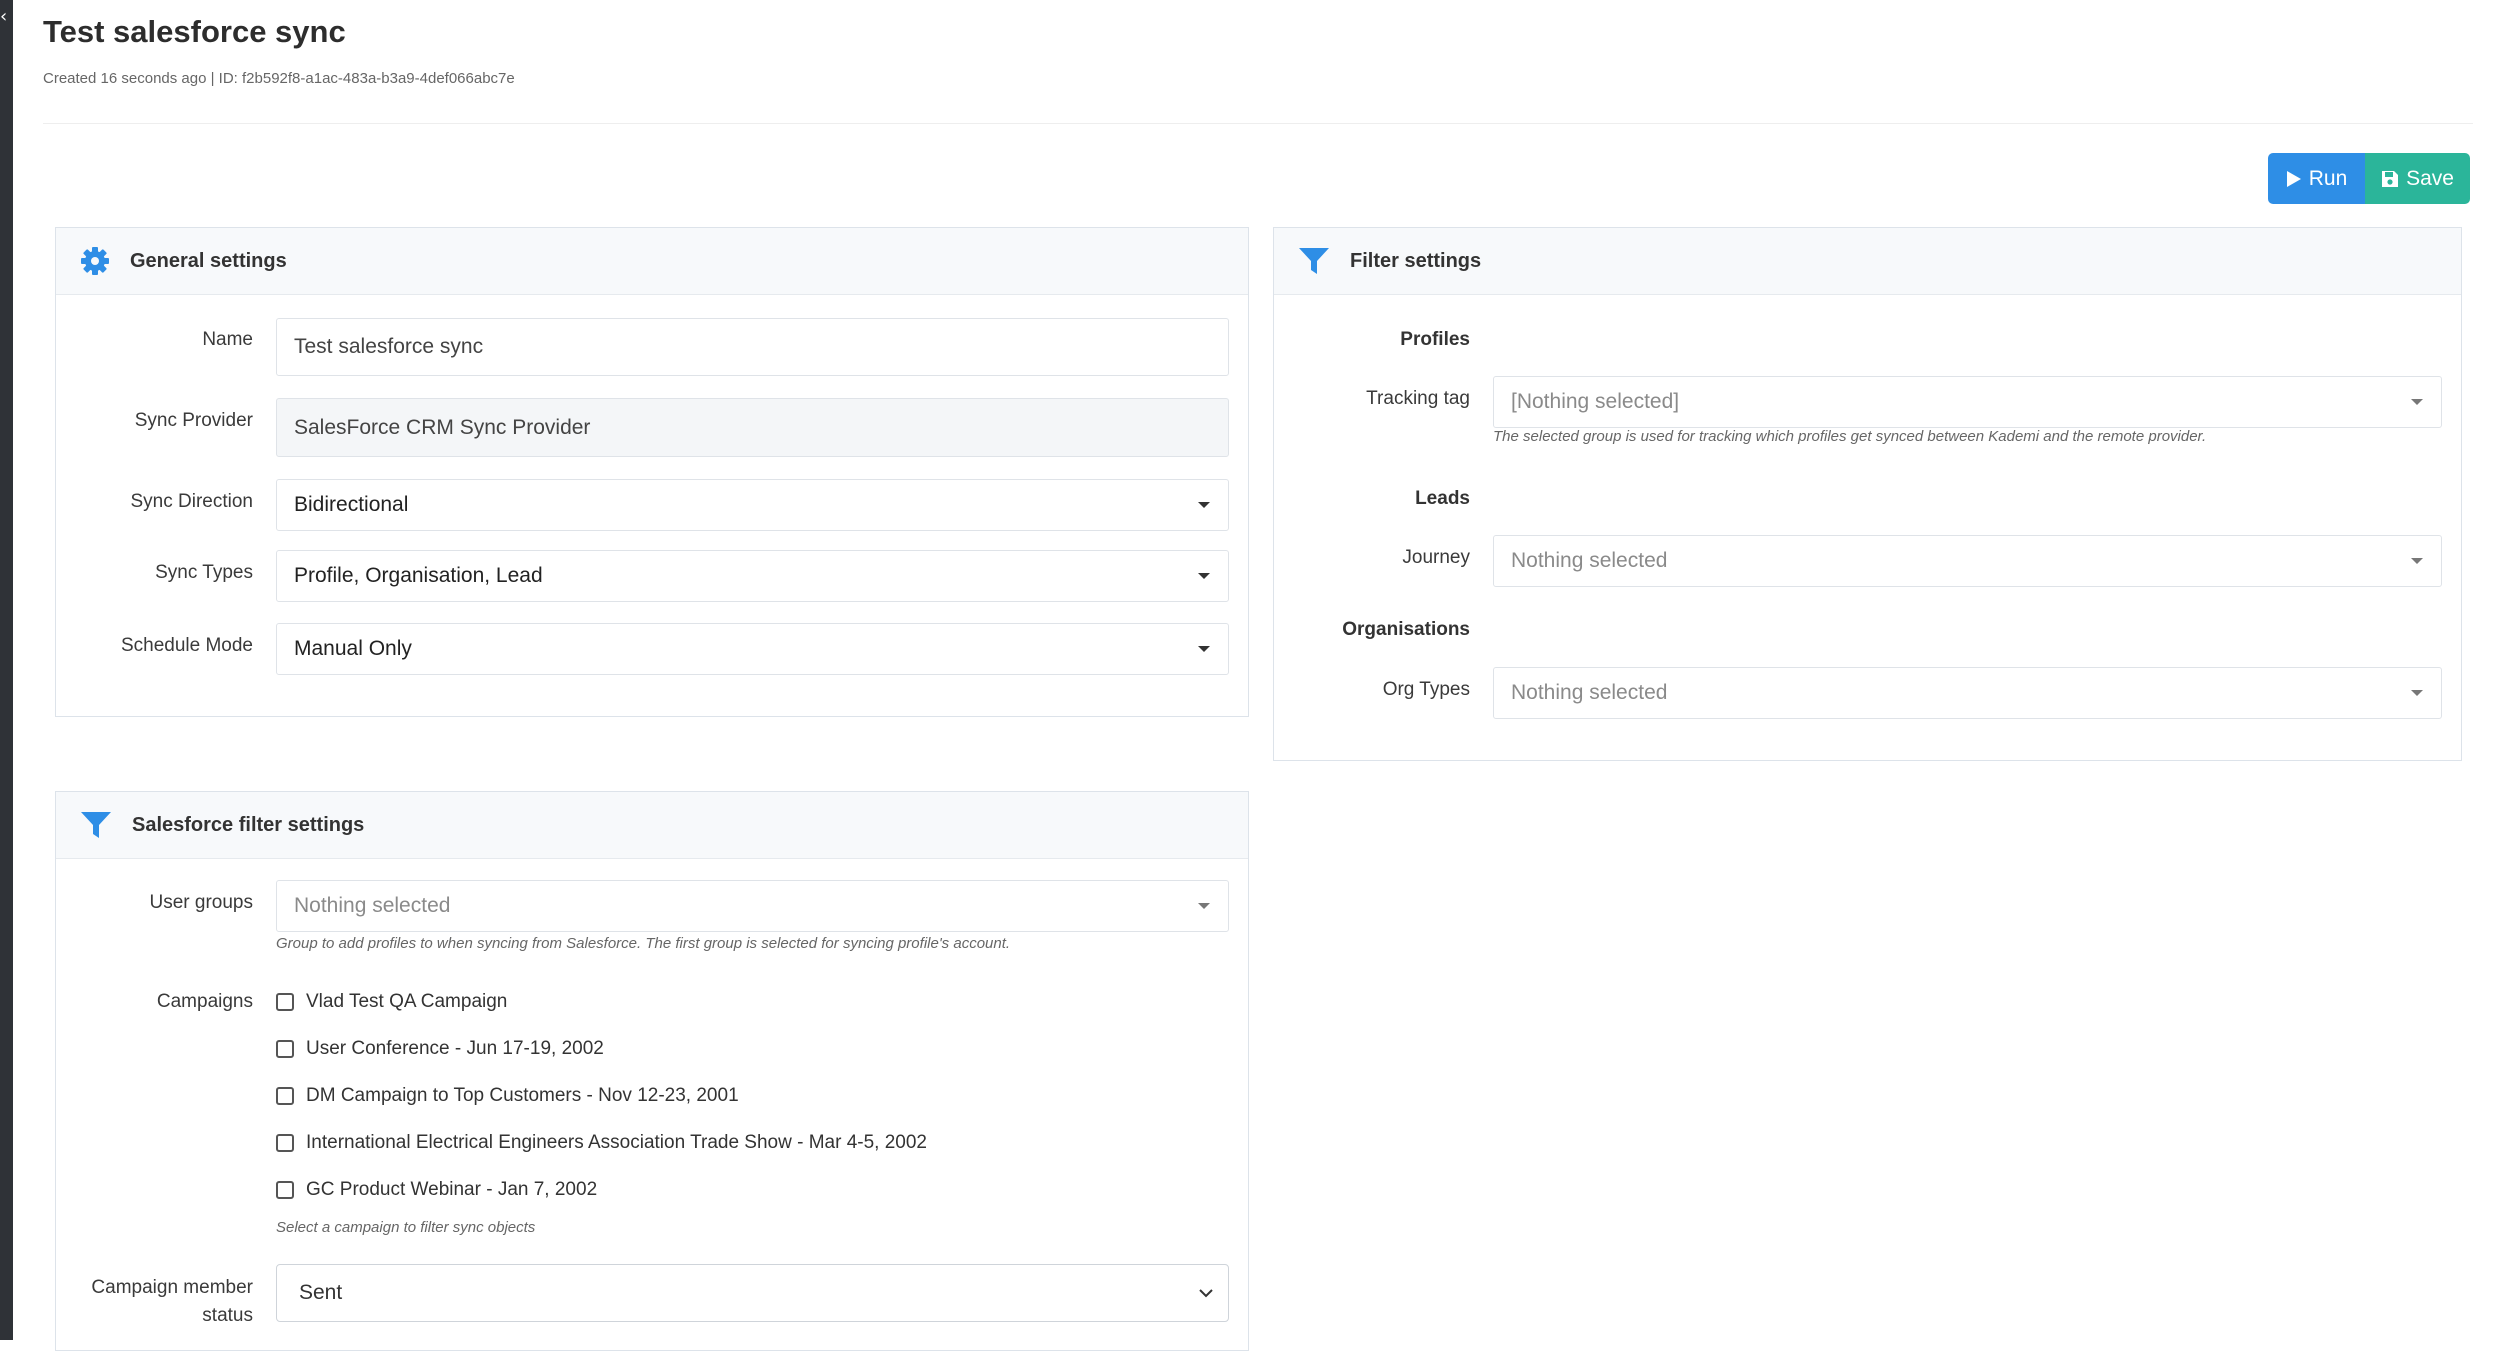  I want to click on user-groups-label: User groups, so click(201, 902).